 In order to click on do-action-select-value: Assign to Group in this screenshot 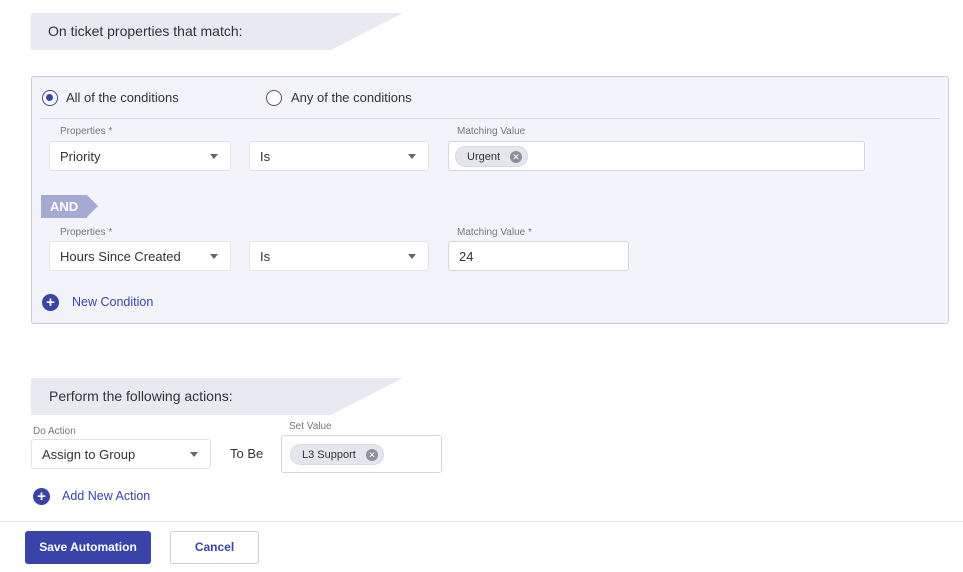, I will do `click(89, 454)`.